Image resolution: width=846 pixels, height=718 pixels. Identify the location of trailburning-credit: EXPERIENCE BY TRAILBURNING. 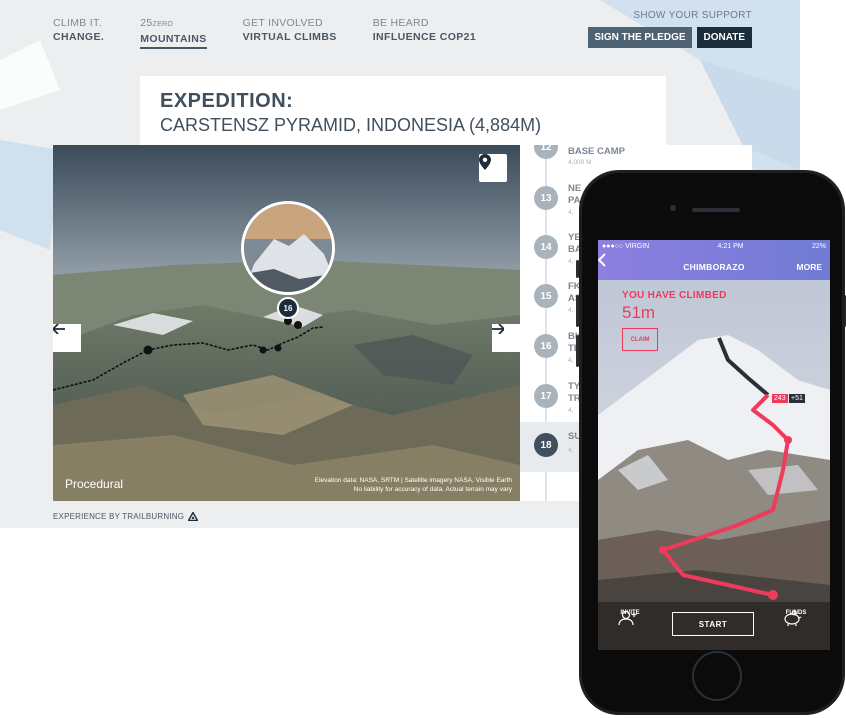
(126, 516).